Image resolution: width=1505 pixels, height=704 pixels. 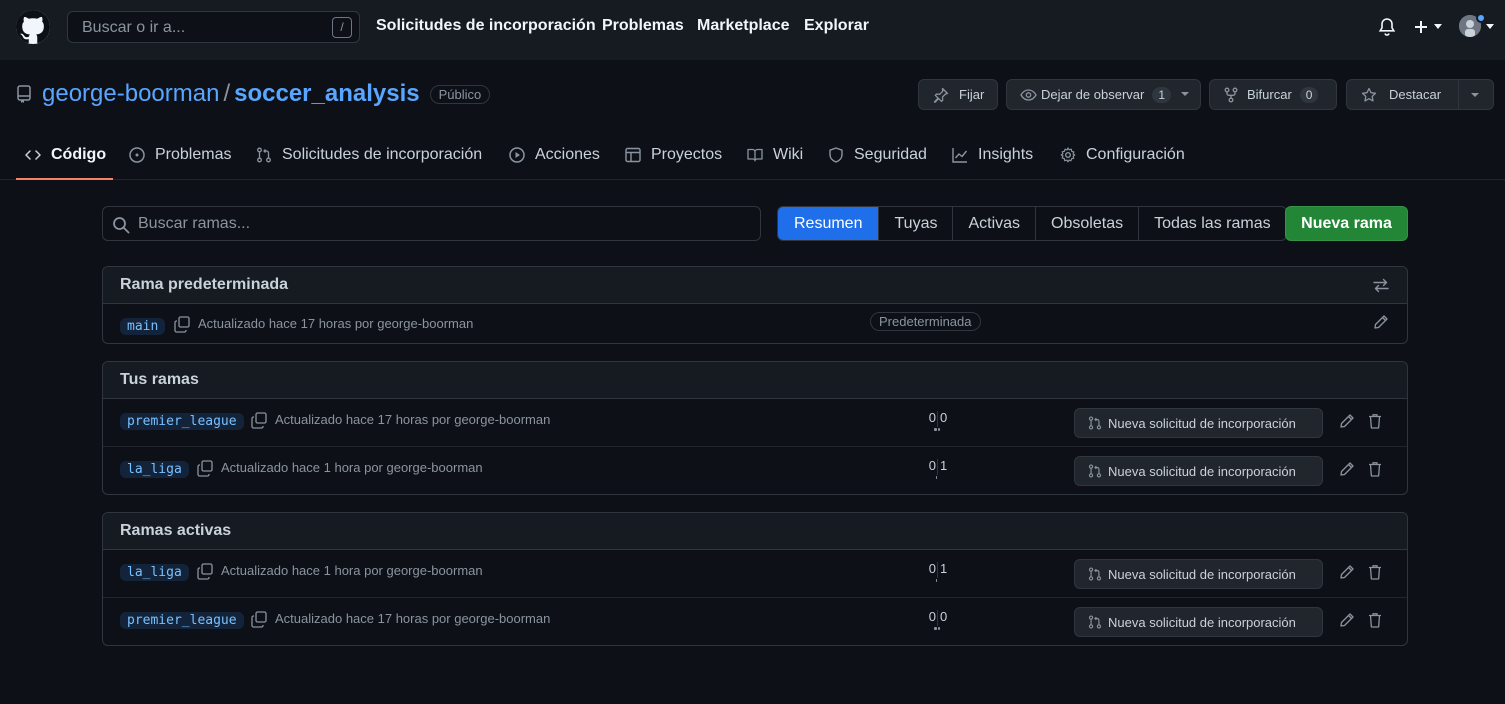 I want to click on tab-settings-label: Configuración, so click(x=1135, y=154).